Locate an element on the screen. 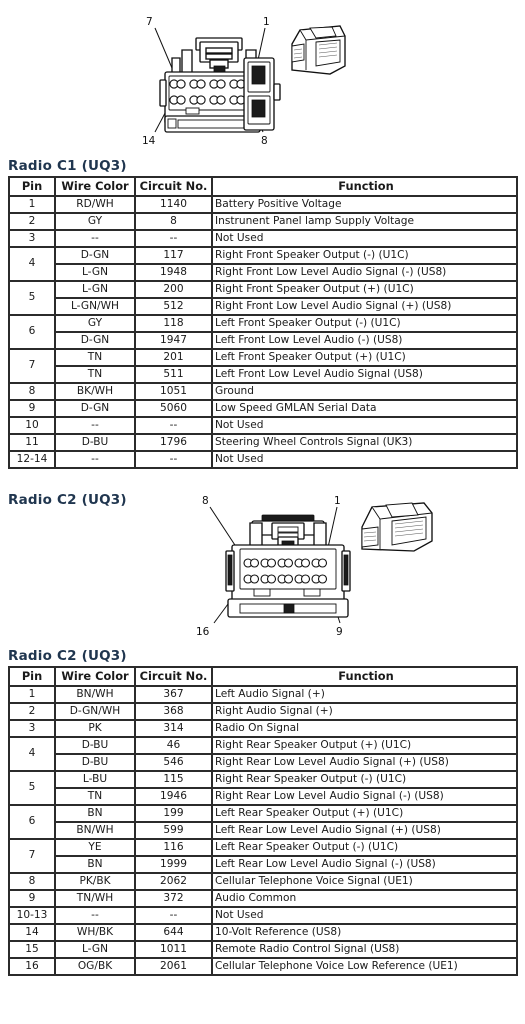 This screenshot has height=1024, width=525. section-title-radio-c1: Radio C1 (UQ3) is located at coordinates (67, 166).